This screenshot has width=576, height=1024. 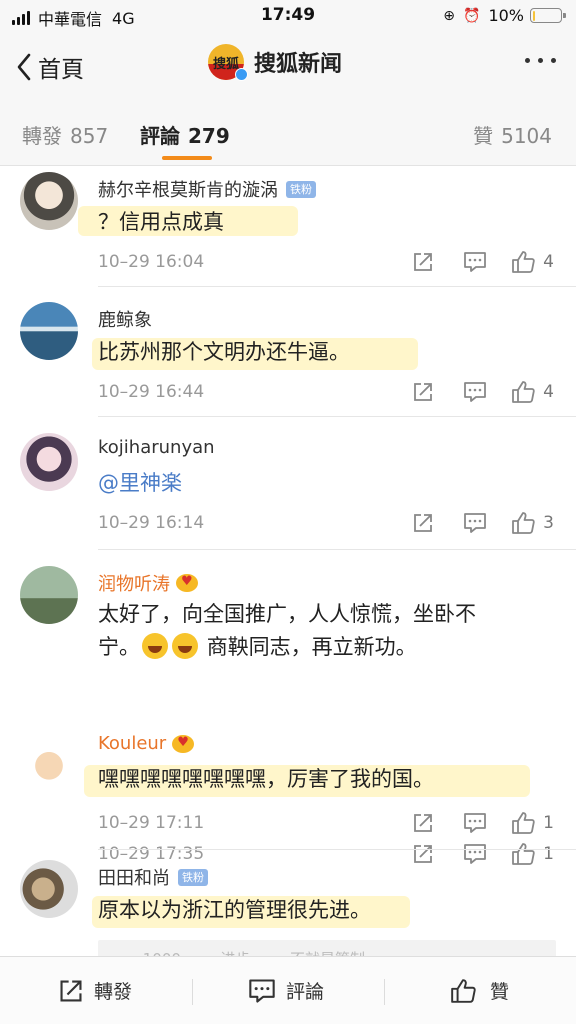 I want to click on commenter-name: 田田和尚 铁粉, so click(x=153, y=877).